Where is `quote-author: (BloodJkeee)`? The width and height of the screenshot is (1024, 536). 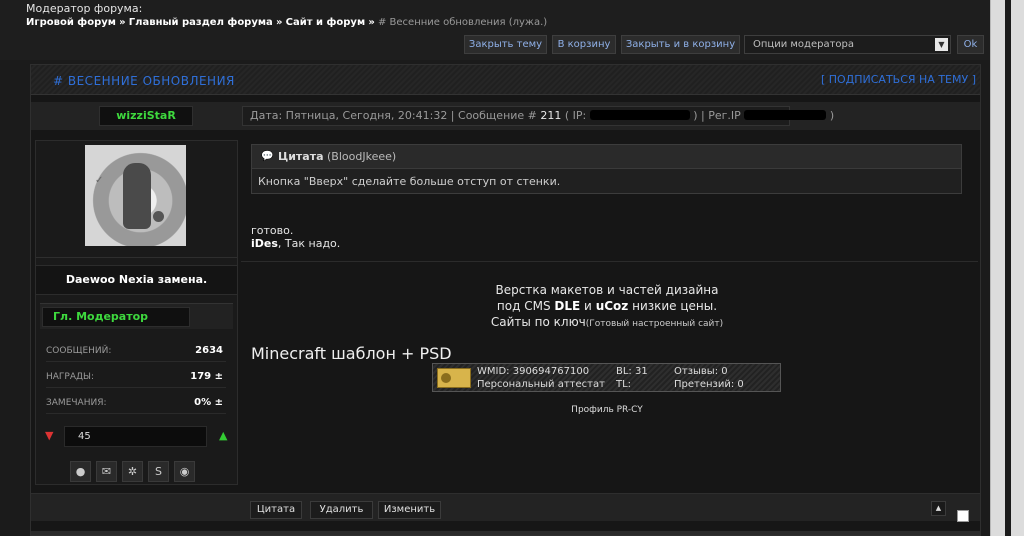
quote-author: (BloodJkeee) is located at coordinates (362, 156).